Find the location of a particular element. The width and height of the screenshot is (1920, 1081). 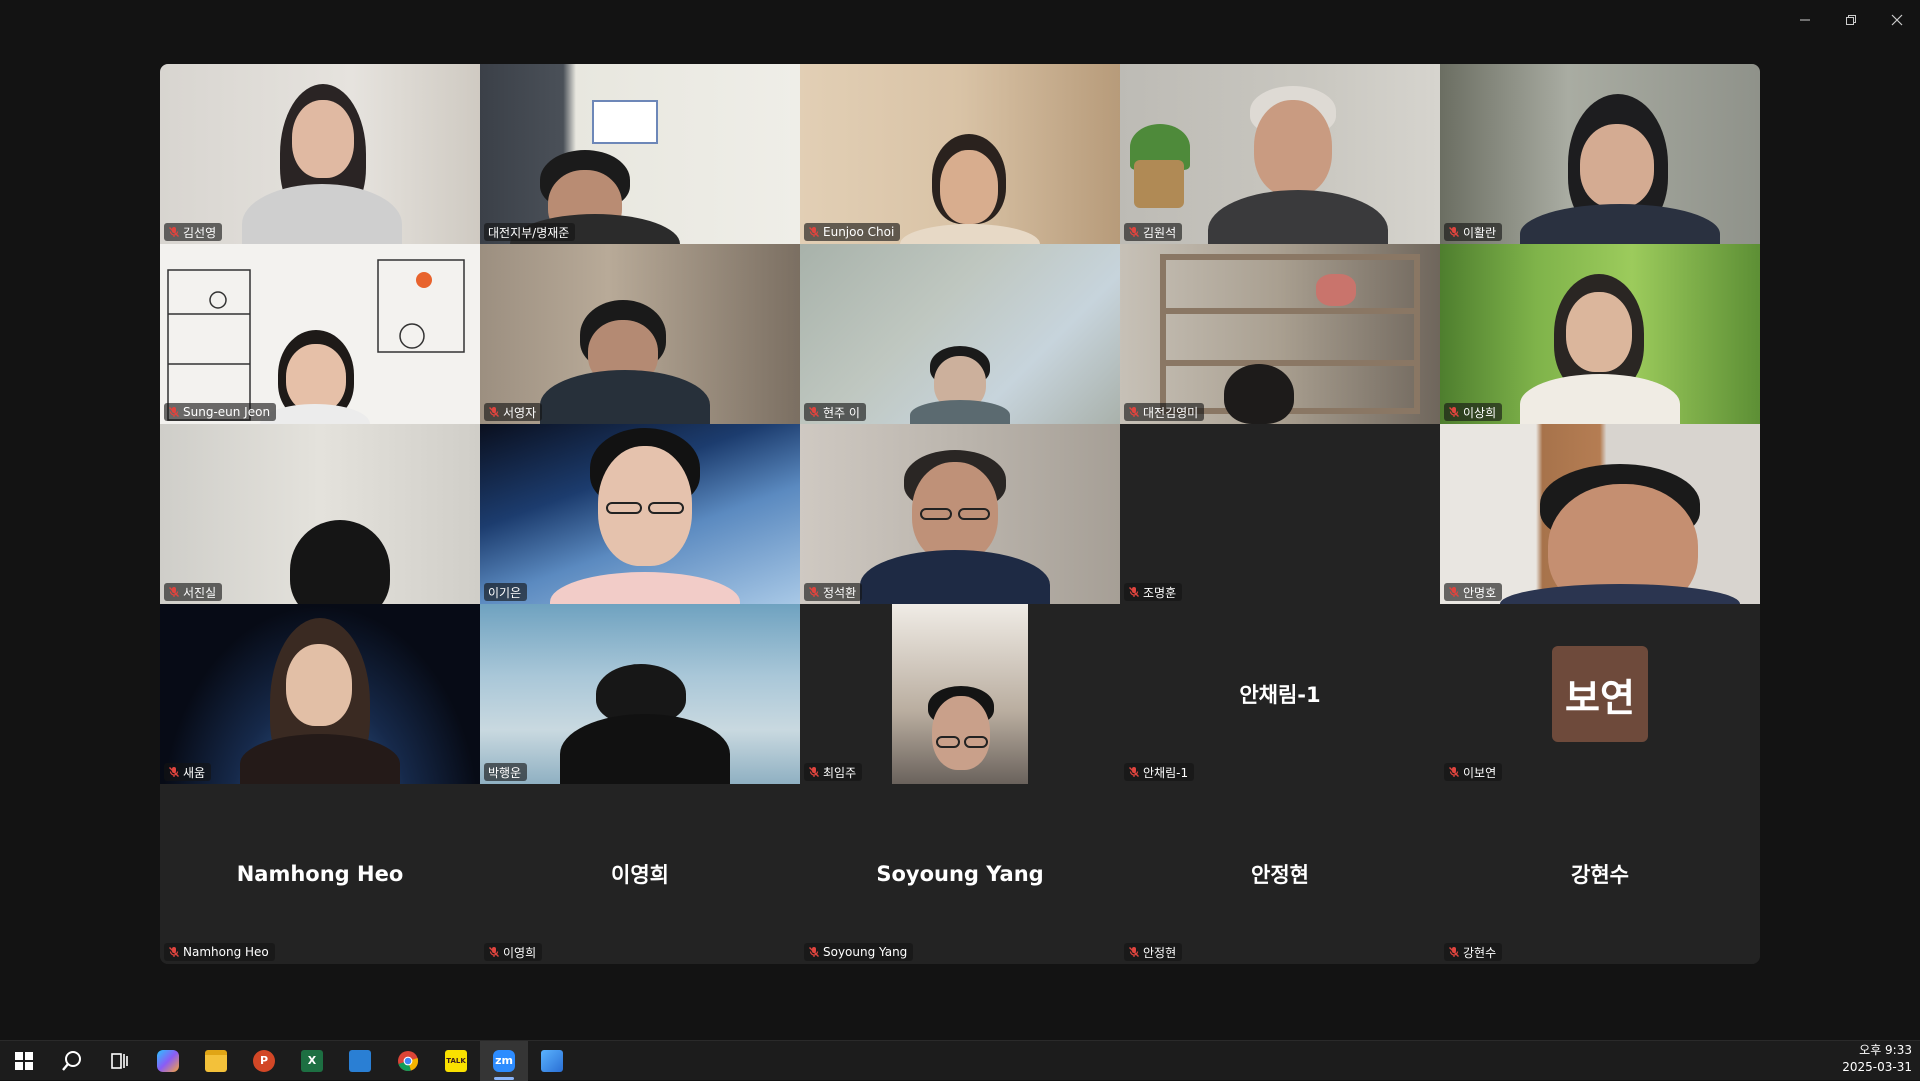

participant-tile: Eunjoo Choi is located at coordinates (960, 154).